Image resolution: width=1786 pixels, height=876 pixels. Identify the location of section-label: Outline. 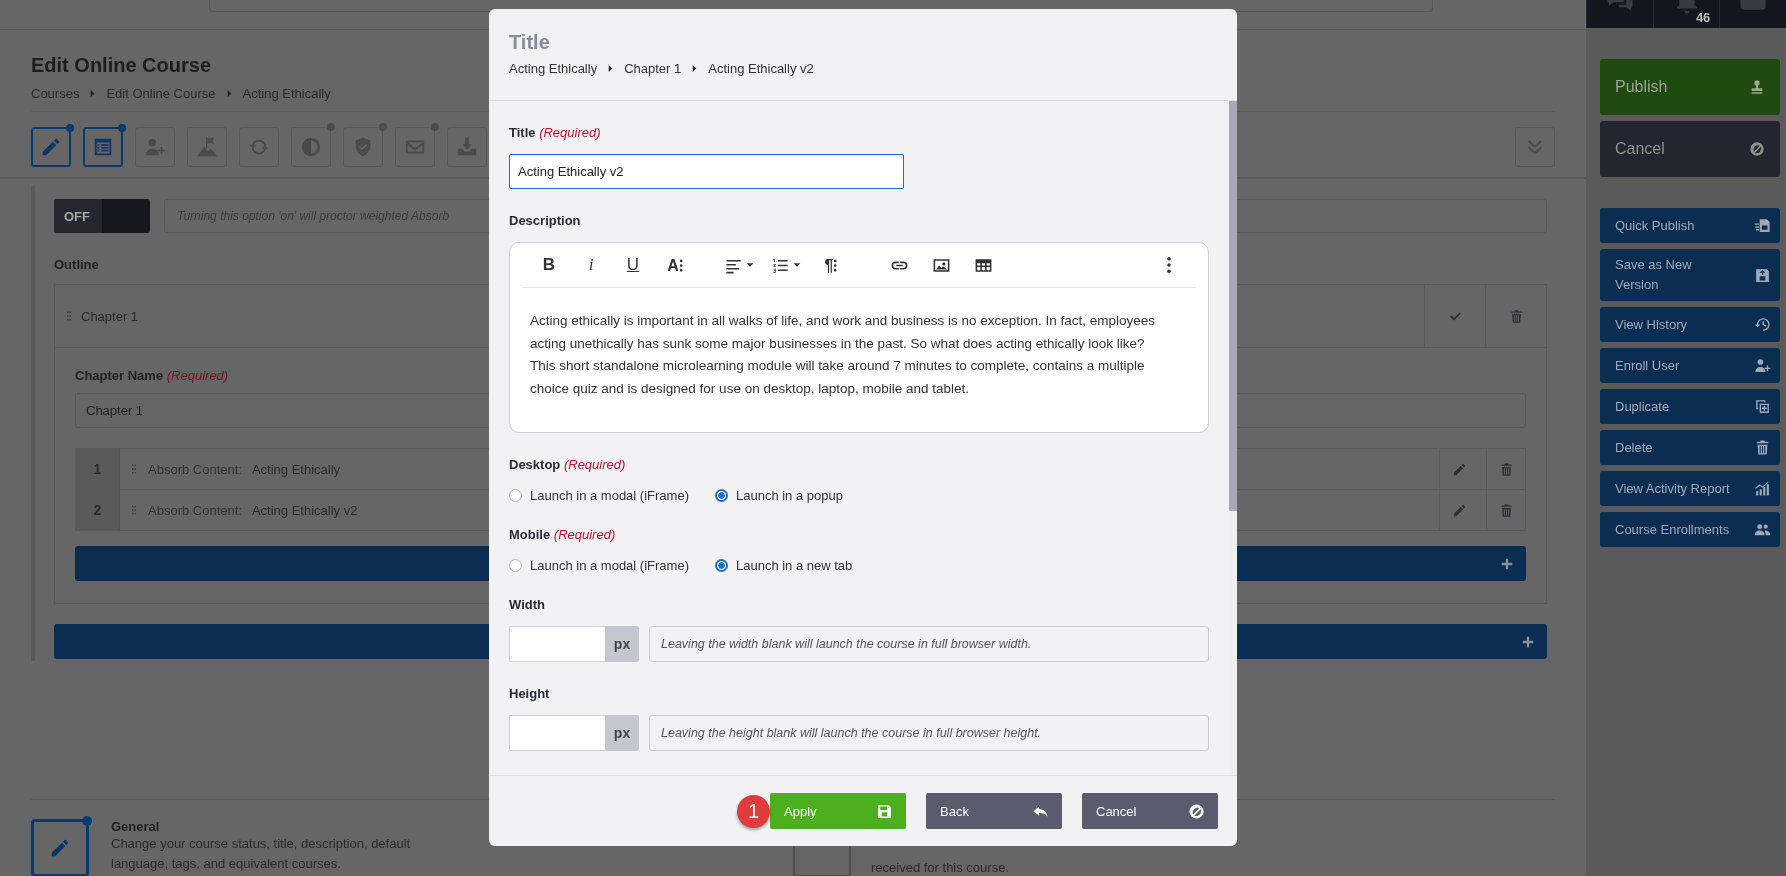
(76, 264).